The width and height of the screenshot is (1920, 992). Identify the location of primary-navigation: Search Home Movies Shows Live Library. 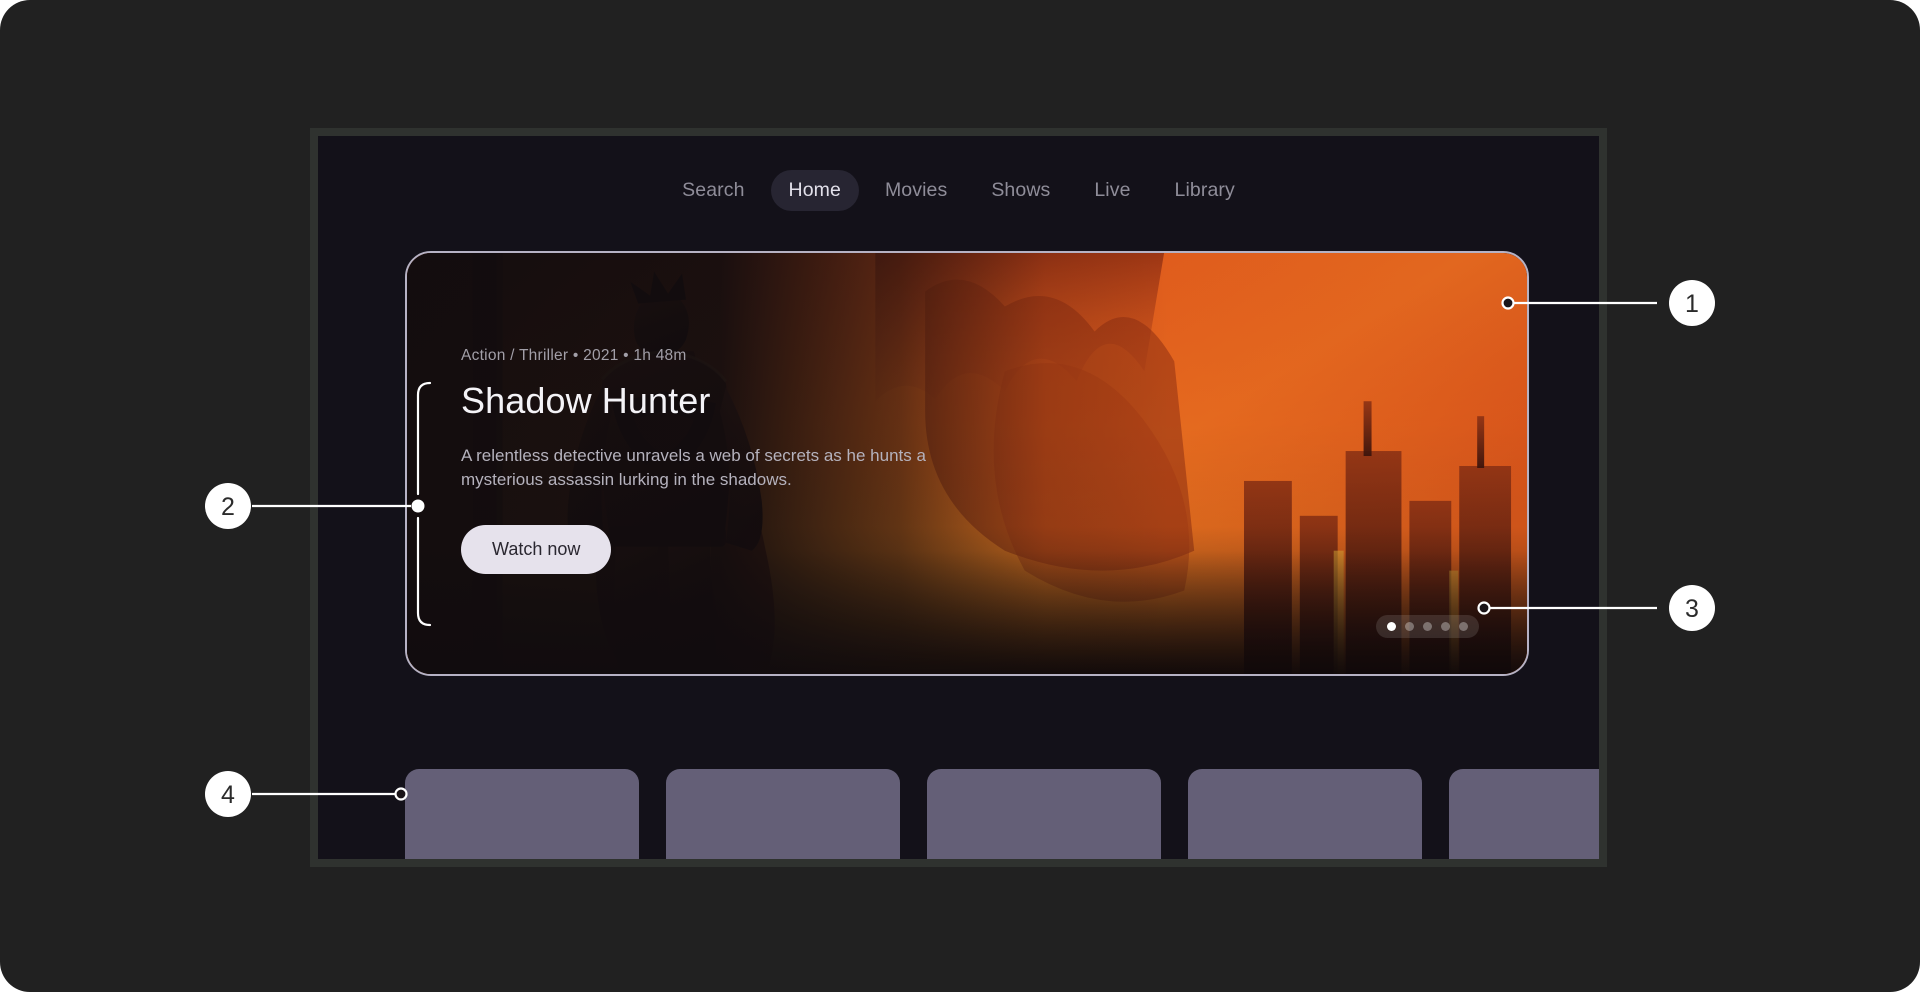
(958, 190).